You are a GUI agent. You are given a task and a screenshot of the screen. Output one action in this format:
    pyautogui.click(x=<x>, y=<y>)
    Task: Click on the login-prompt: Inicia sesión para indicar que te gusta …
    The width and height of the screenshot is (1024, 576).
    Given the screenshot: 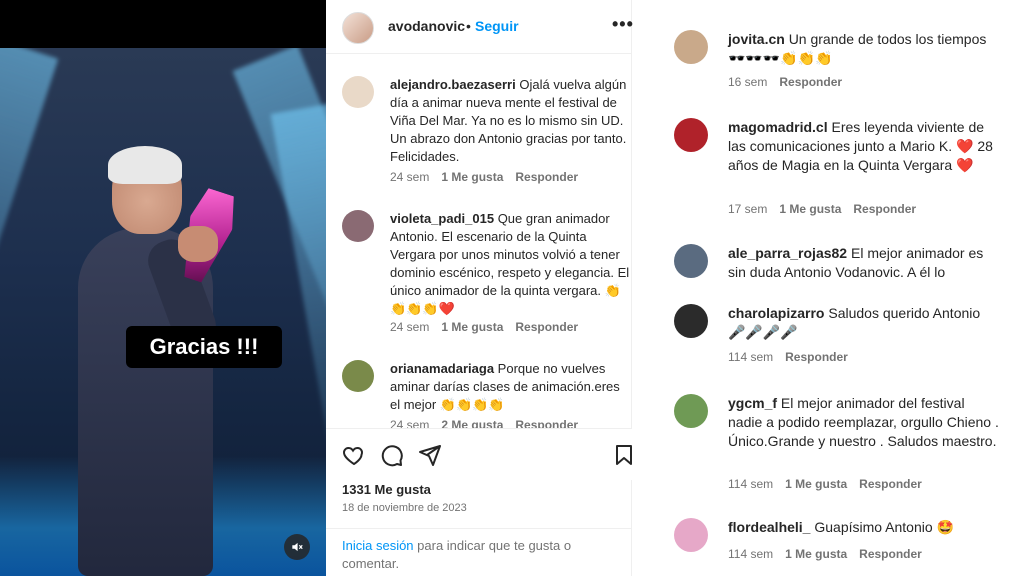 What is the action you would take?
    pyautogui.click(x=479, y=552)
    